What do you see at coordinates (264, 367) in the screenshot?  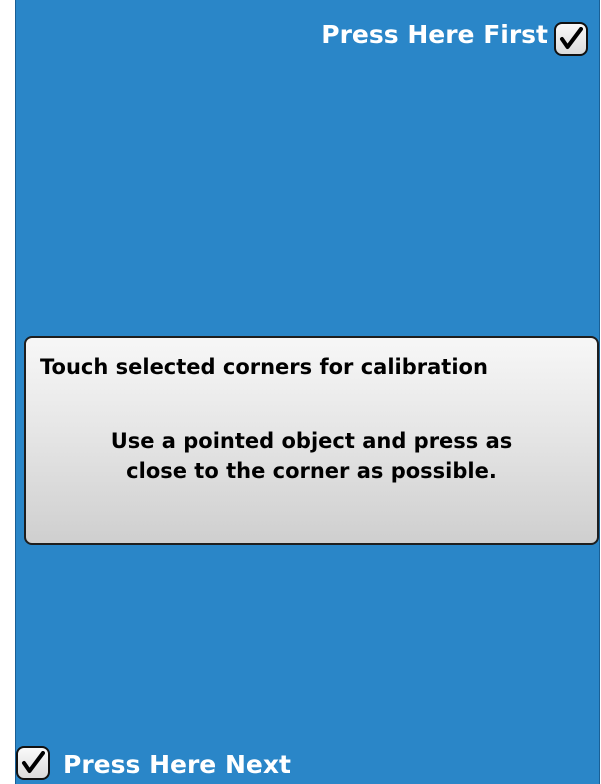 I see `dialog-title: Touch selected corners for calibration` at bounding box center [264, 367].